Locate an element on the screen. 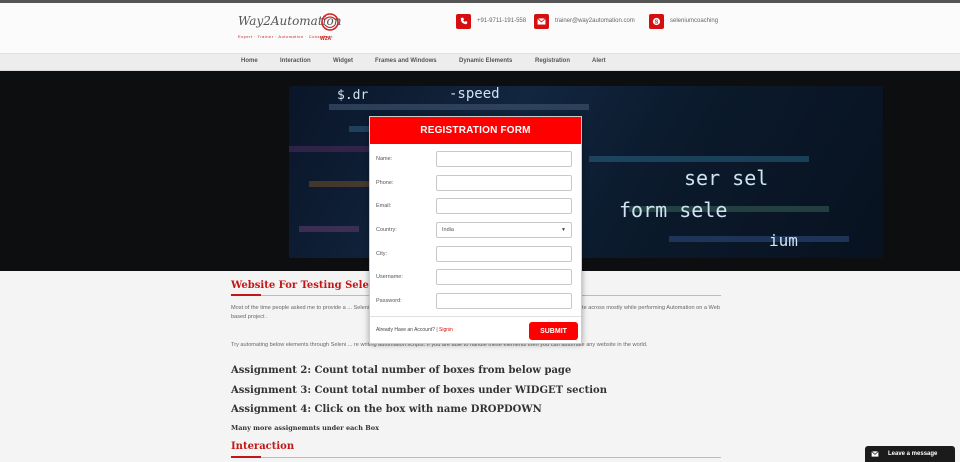 This screenshot has height=462, width=960. nav-registration: Registration is located at coordinates (552, 61).